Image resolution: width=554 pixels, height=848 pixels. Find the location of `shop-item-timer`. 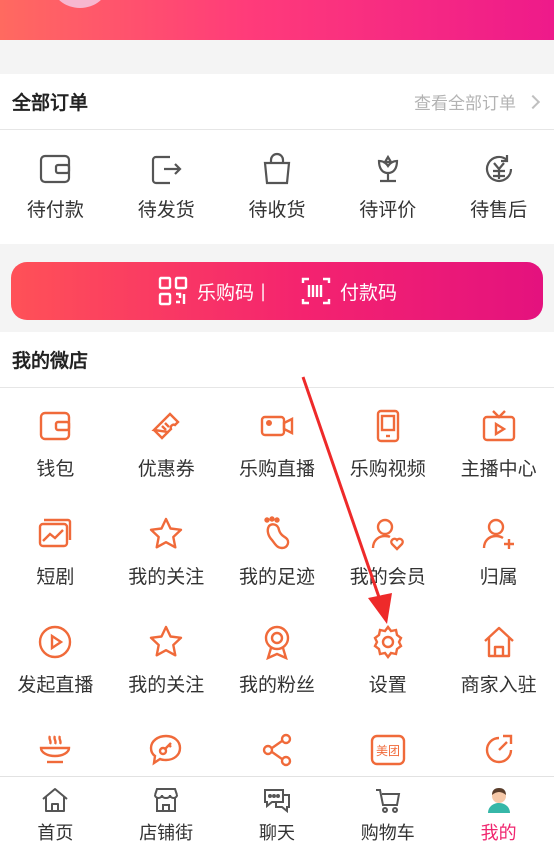

shop-item-timer is located at coordinates (498, 744).